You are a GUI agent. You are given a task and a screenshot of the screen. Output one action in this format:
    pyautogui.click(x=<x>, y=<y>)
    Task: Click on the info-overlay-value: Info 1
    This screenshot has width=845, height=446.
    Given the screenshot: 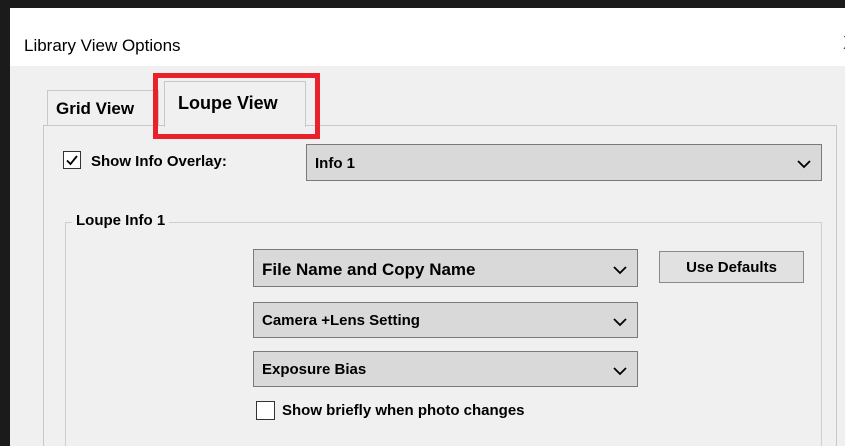 What is the action you would take?
    pyautogui.click(x=335, y=163)
    